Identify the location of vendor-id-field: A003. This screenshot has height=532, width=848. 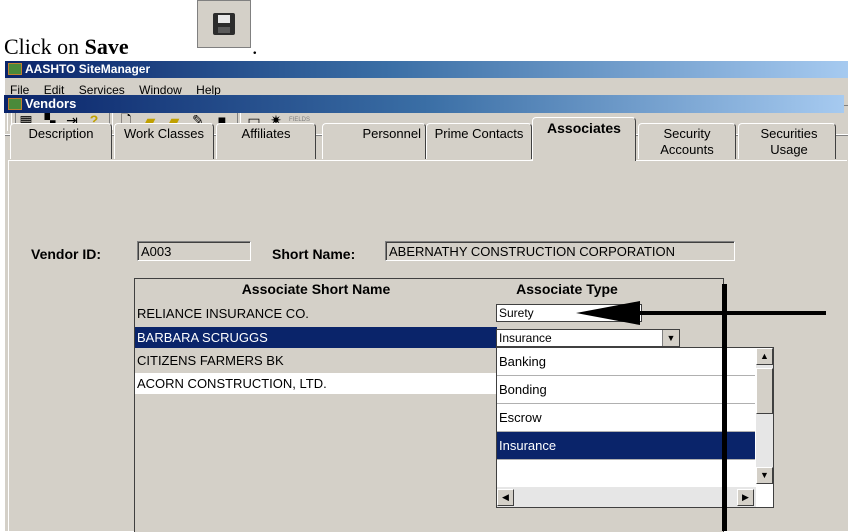
(194, 251).